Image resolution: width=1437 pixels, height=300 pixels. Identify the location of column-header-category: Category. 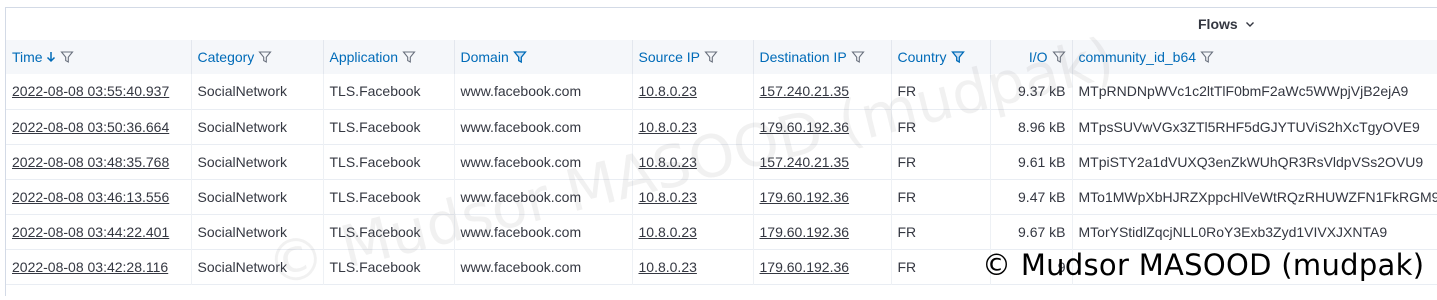
(257, 57).